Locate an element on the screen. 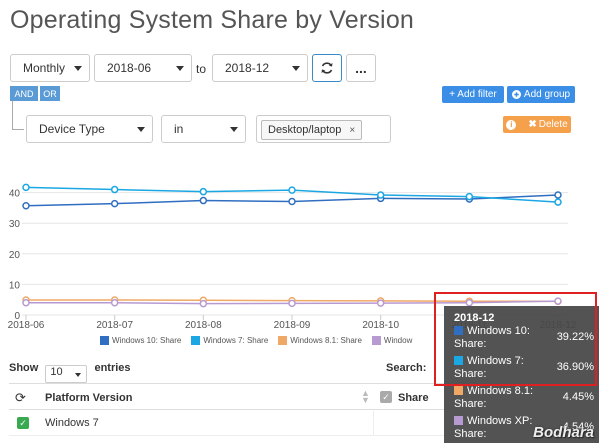  x-tick-label: 2018-07 is located at coordinates (114, 325).